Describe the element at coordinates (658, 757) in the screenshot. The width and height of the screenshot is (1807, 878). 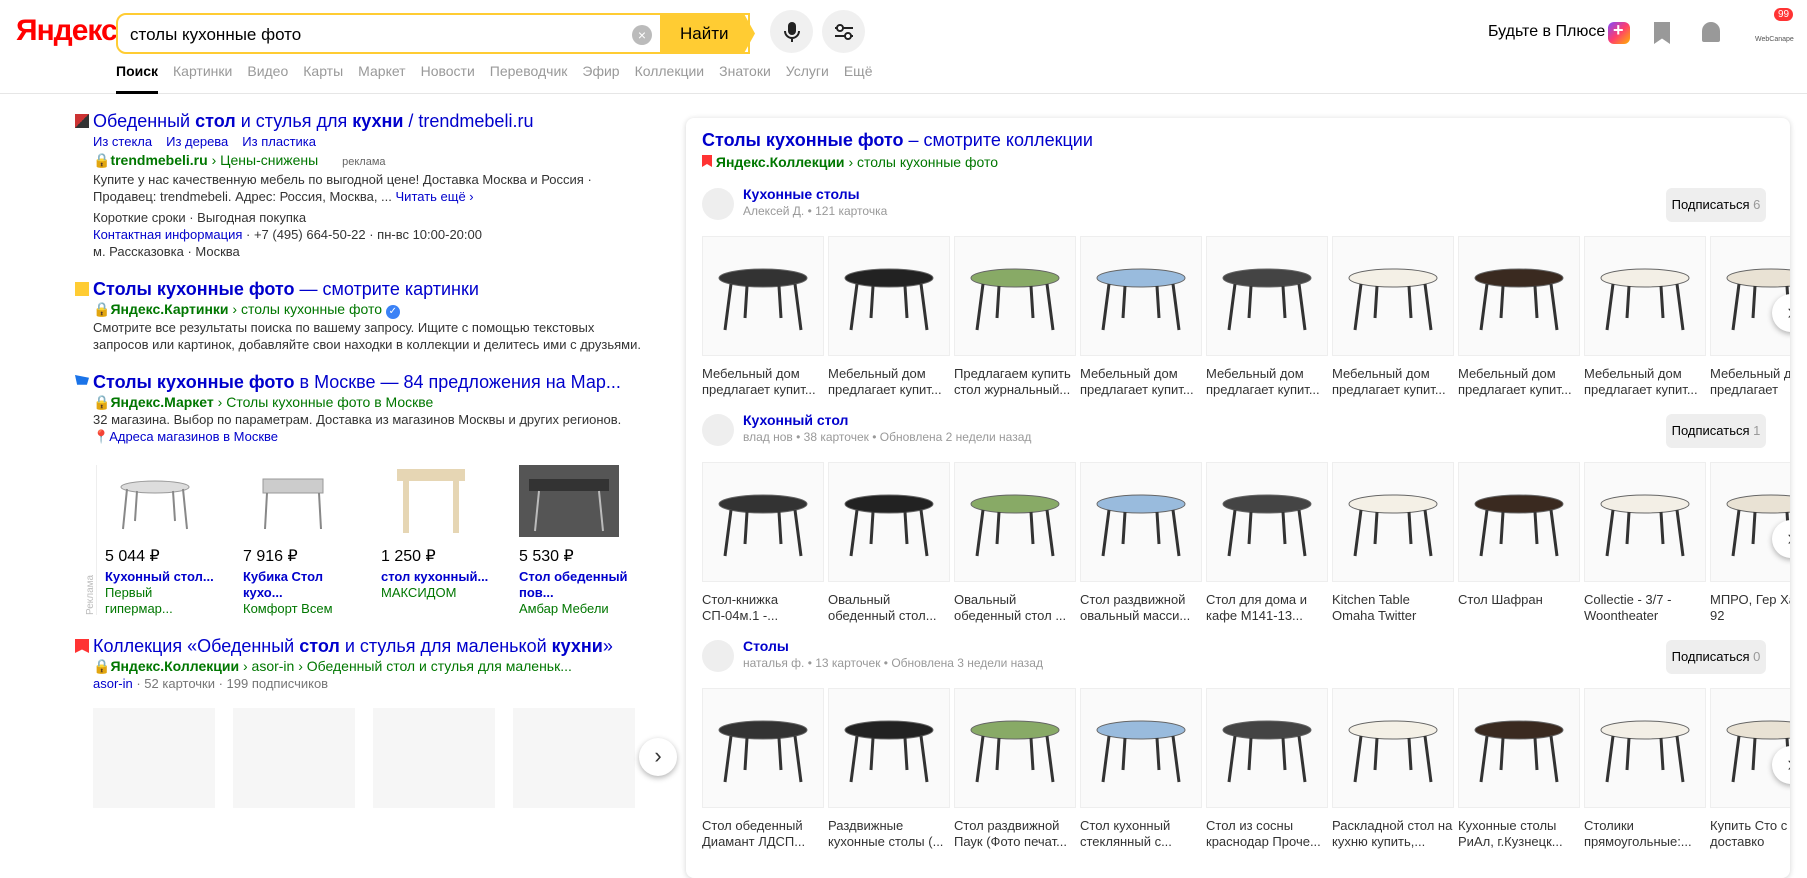
I see `next-arrow-icon: ›` at that location.